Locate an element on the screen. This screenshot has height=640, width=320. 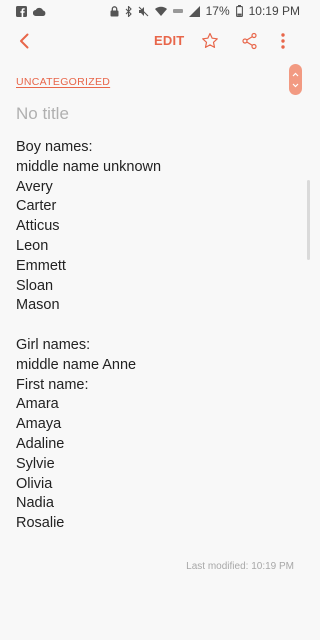
note-line: Sloan is located at coordinates (35, 285).